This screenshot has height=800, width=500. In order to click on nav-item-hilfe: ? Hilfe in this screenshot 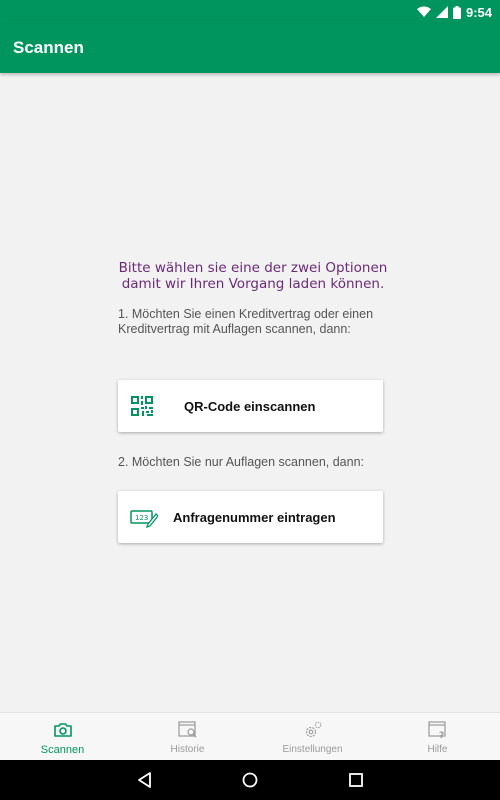, I will do `click(437, 736)`.